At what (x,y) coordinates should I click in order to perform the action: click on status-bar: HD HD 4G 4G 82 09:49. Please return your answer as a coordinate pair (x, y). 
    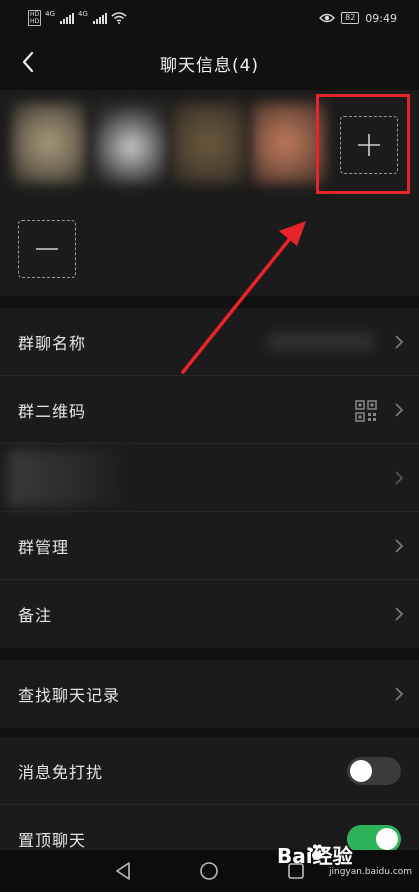
    Looking at the image, I should click on (209, 18).